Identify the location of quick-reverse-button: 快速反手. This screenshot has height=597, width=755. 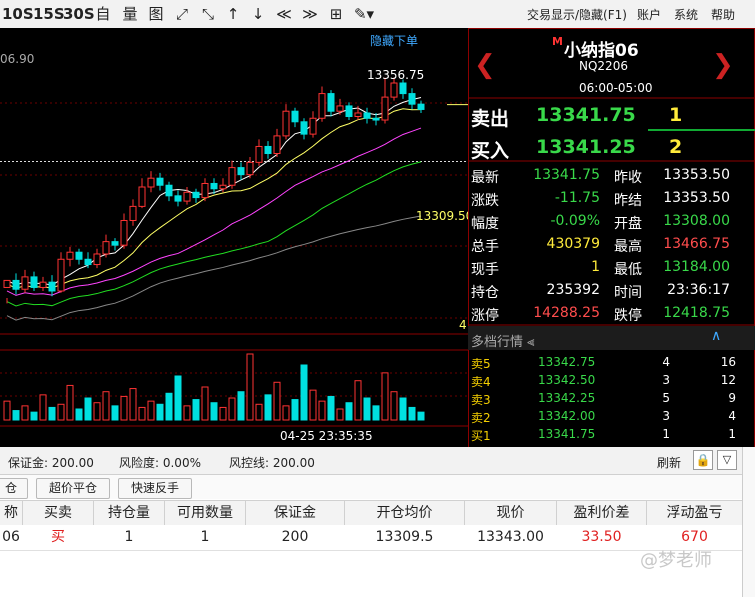
(155, 488).